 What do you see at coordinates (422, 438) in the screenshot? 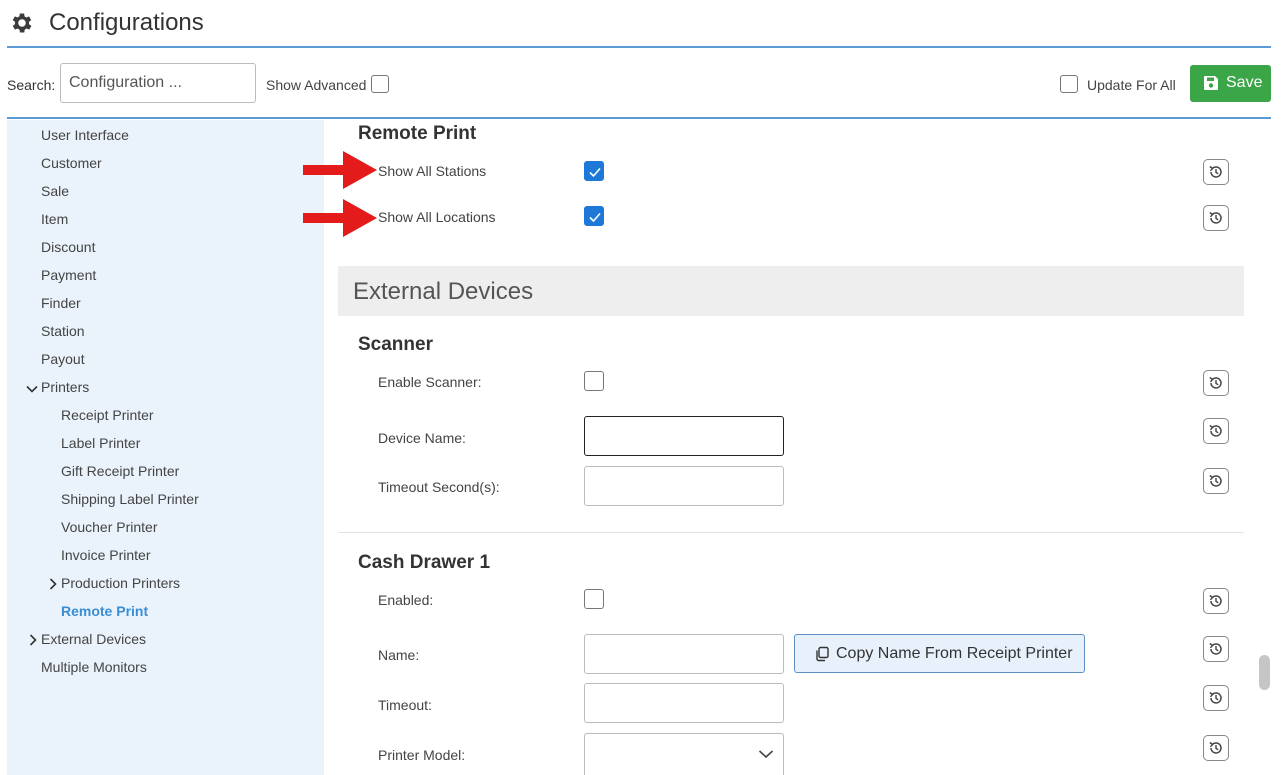
I see `device-name-label: Device Name:` at bounding box center [422, 438].